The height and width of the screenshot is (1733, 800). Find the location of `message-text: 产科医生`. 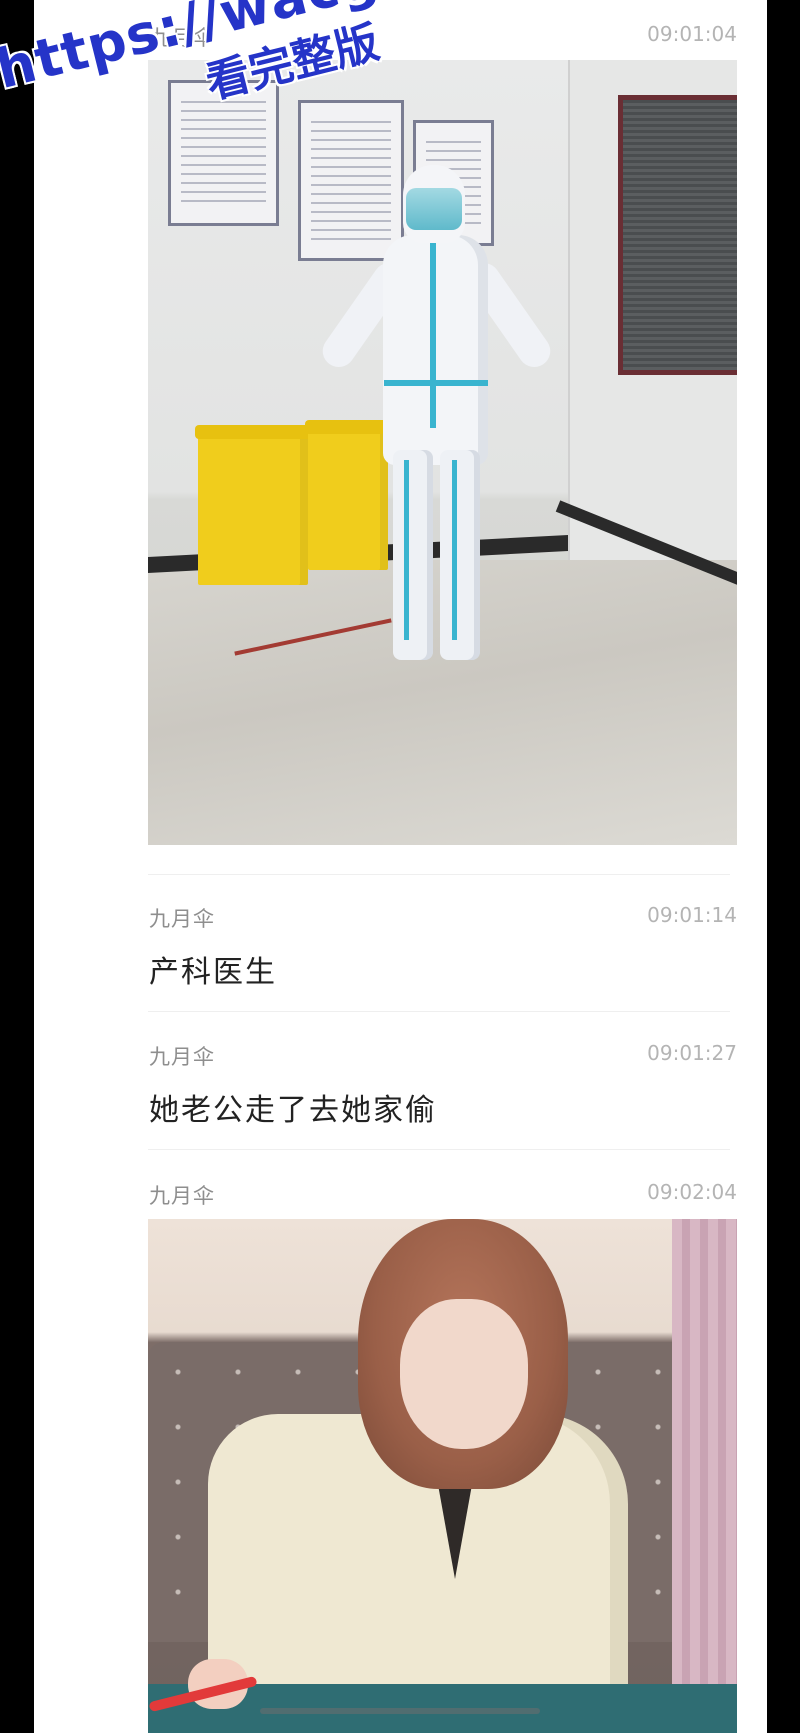

message-text: 产科医生 is located at coordinates (213, 972).